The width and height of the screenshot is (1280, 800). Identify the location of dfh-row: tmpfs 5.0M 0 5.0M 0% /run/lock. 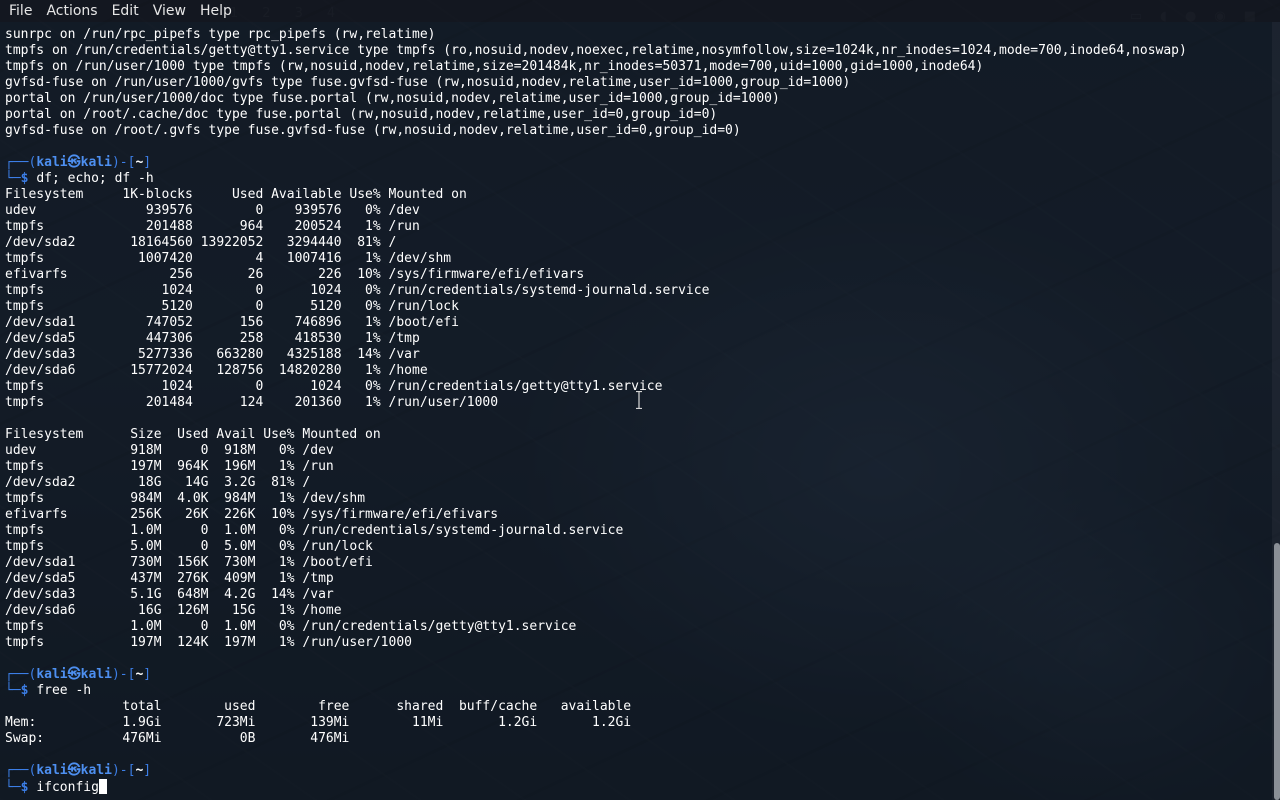
(189, 546).